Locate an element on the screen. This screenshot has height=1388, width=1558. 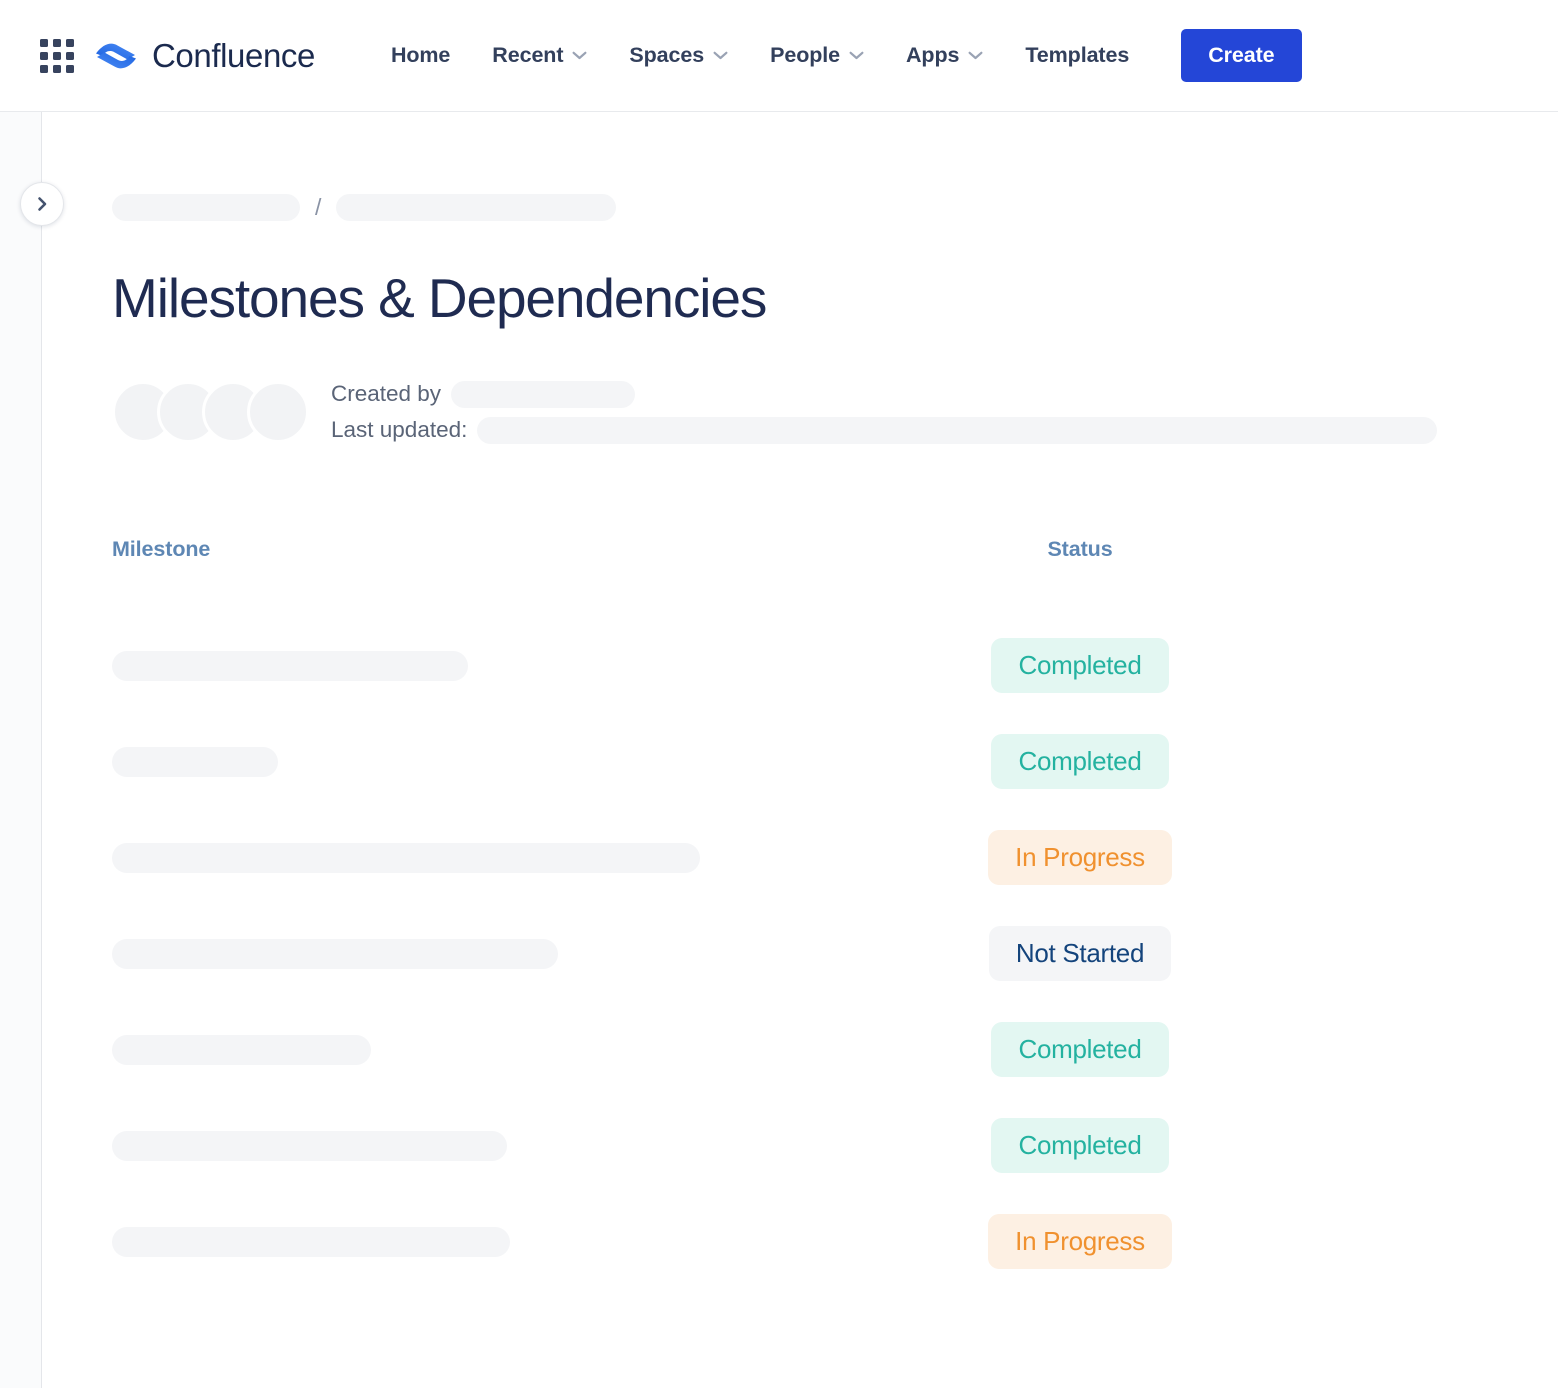
sidebar-expand-button is located at coordinates (42, 204).